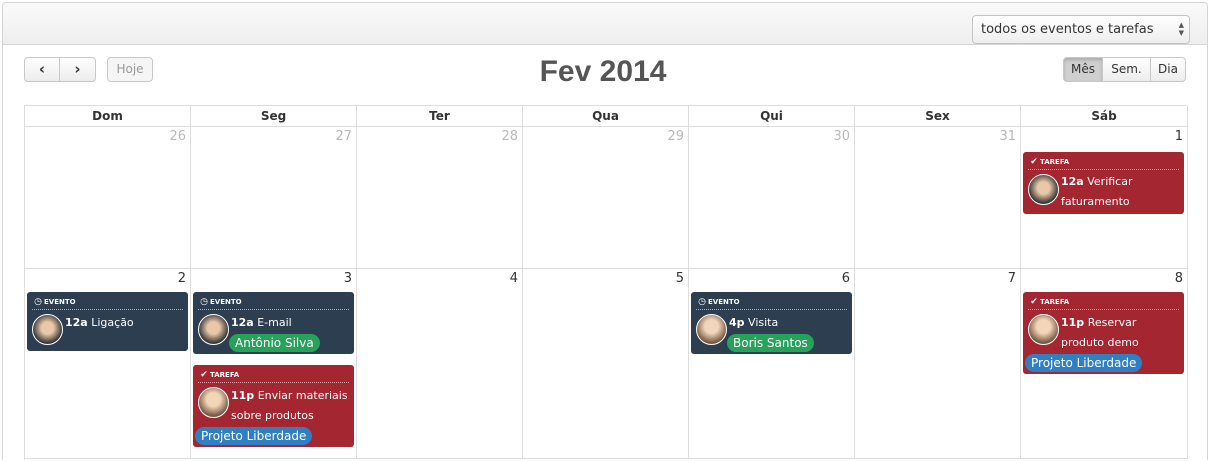 The image size is (1210, 462). What do you see at coordinates (440, 364) in the screenshot?
I see `day-cell: 4` at bounding box center [440, 364].